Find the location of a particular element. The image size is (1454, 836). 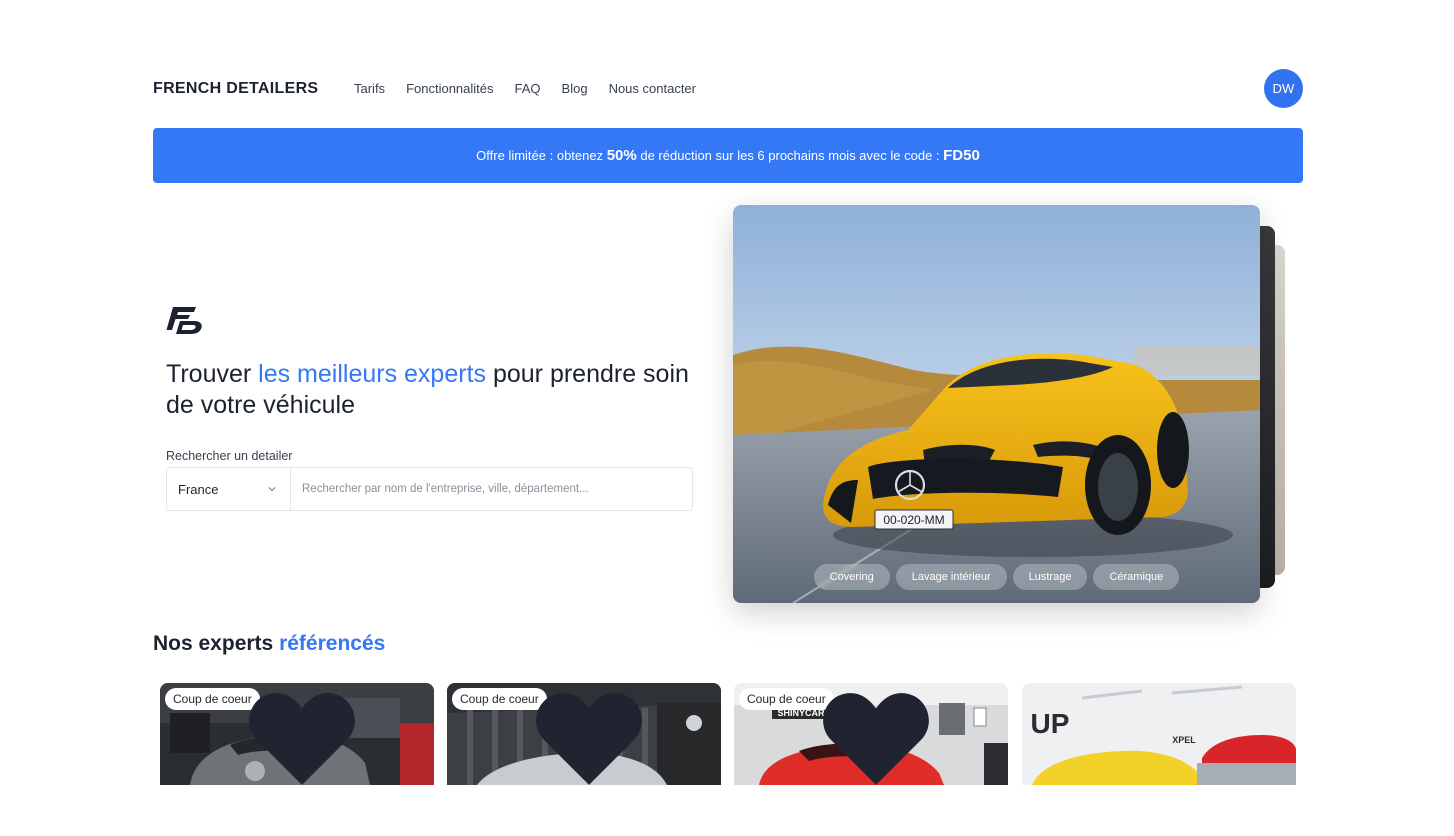

search-input is located at coordinates (491, 489).